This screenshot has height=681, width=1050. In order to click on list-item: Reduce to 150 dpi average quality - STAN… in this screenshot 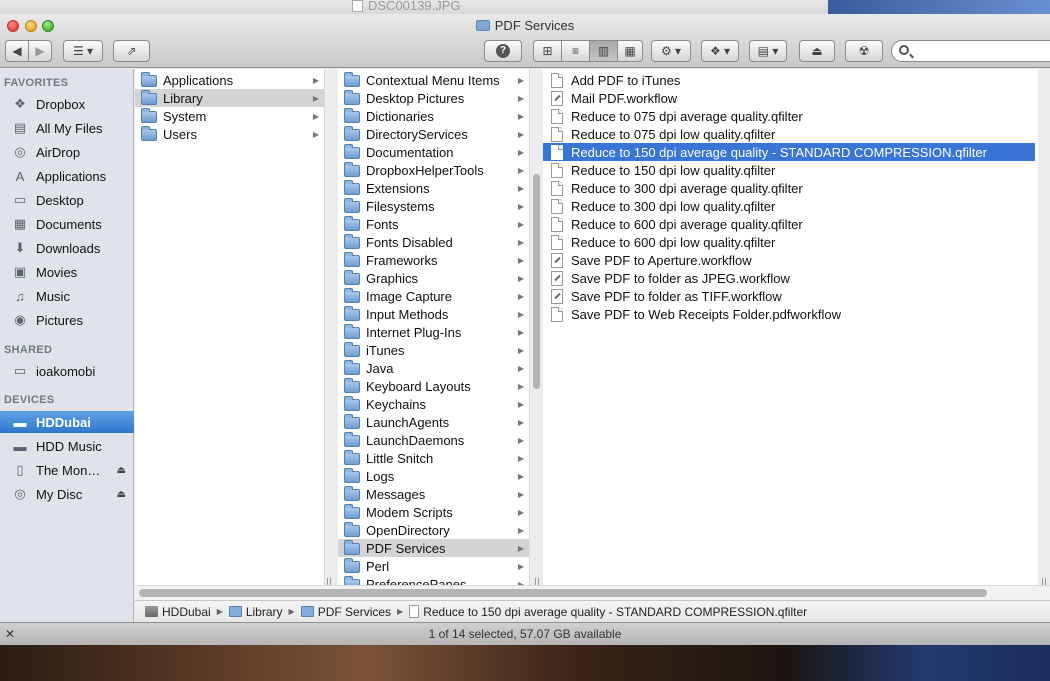, I will do `click(789, 152)`.